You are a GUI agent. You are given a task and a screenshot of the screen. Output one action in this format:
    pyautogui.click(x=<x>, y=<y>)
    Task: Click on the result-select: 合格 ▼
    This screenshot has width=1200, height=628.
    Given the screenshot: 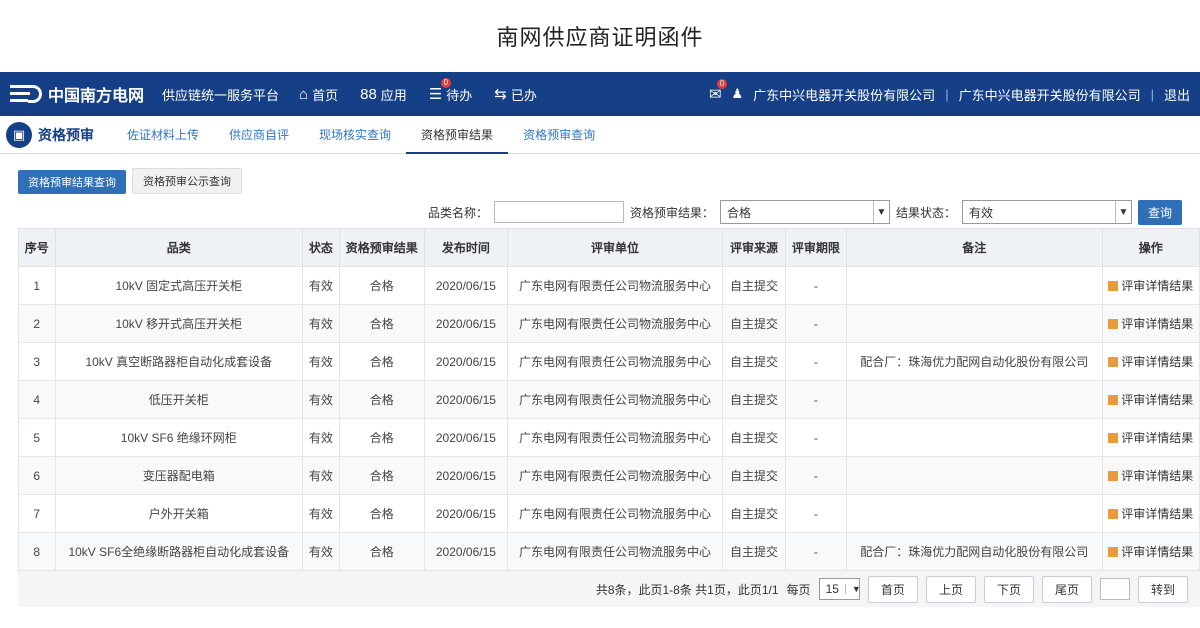 What is the action you would take?
    pyautogui.click(x=804, y=212)
    